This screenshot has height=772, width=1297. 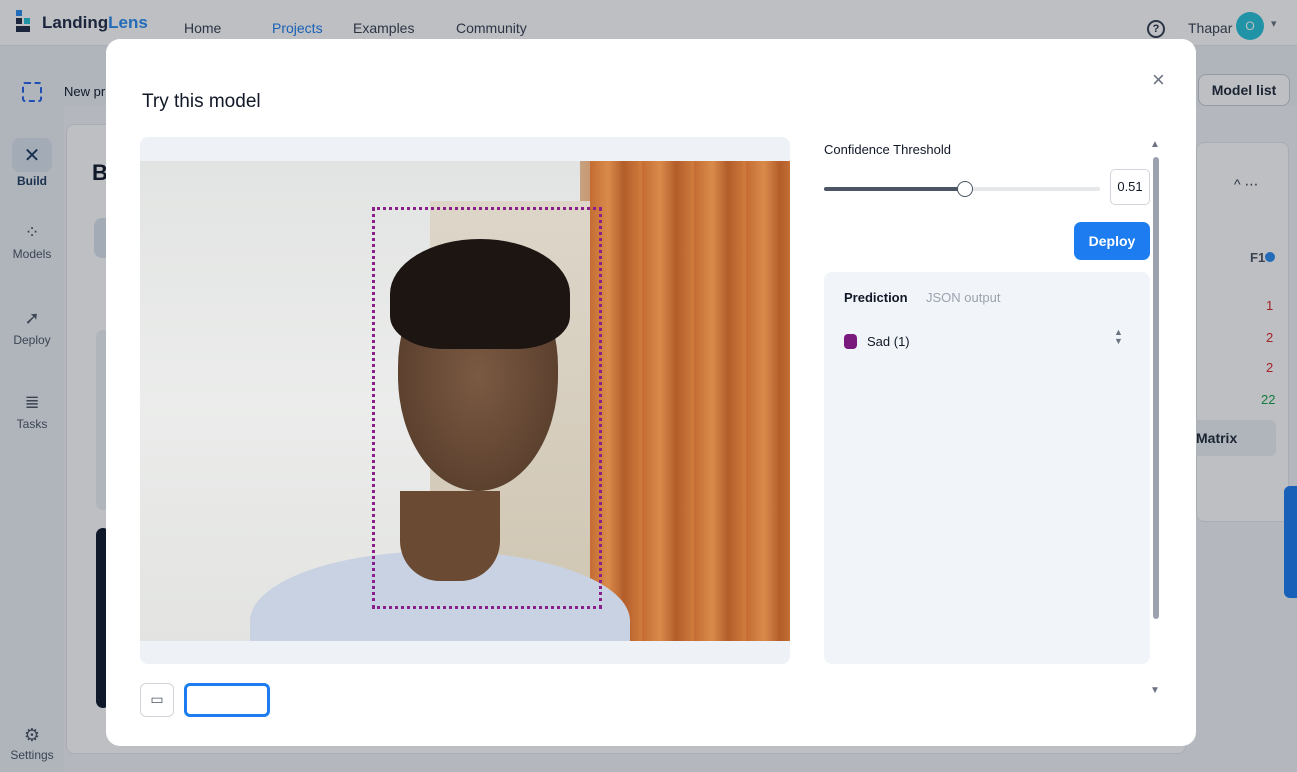 I want to click on sort-icon: ▲ ▼, so click(x=1118, y=337).